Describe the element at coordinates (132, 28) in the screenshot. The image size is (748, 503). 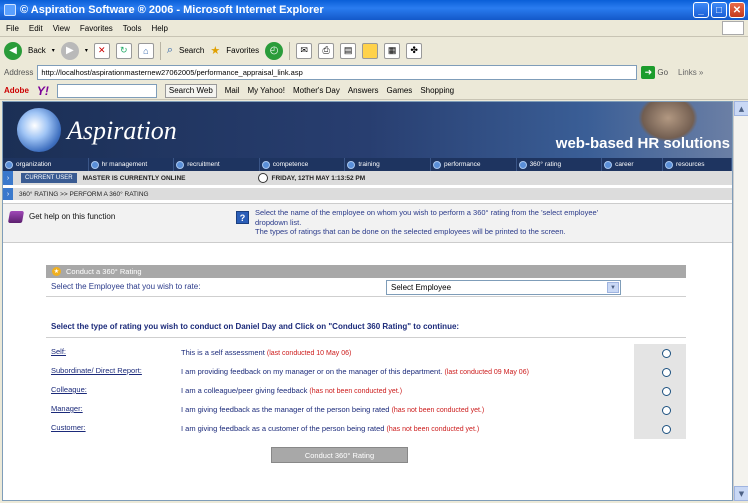
I see `menu-tools: Tools` at that location.